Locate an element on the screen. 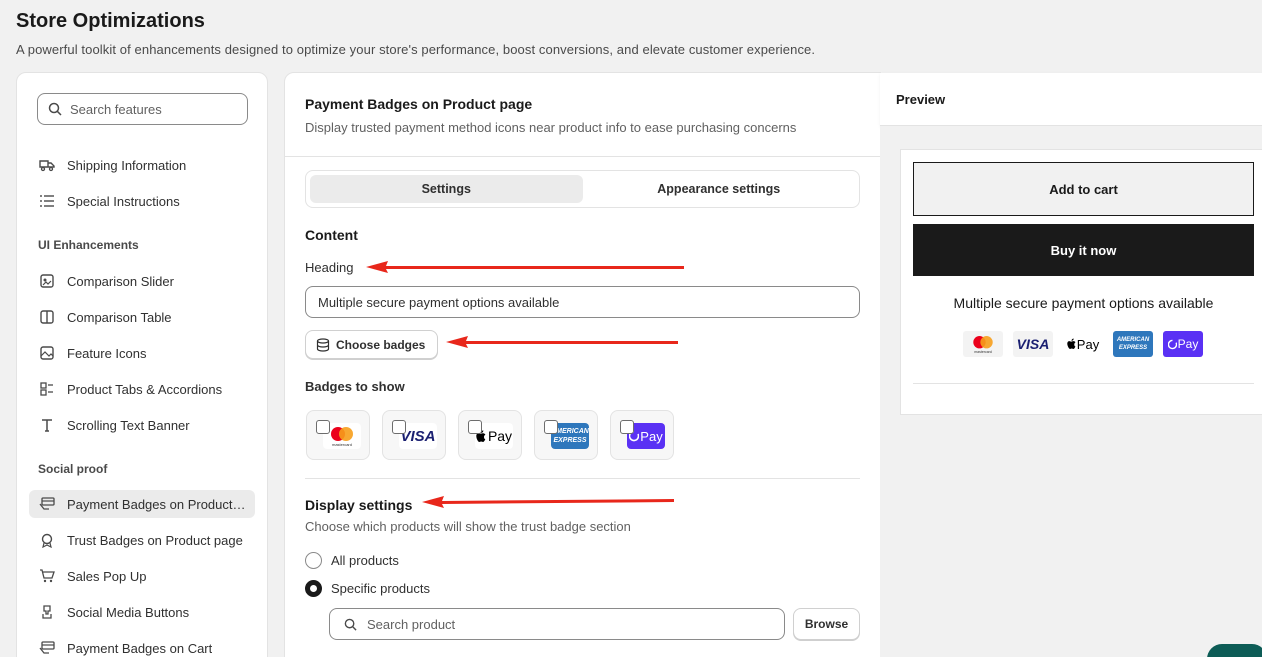  content-heading: Content is located at coordinates (331, 235).